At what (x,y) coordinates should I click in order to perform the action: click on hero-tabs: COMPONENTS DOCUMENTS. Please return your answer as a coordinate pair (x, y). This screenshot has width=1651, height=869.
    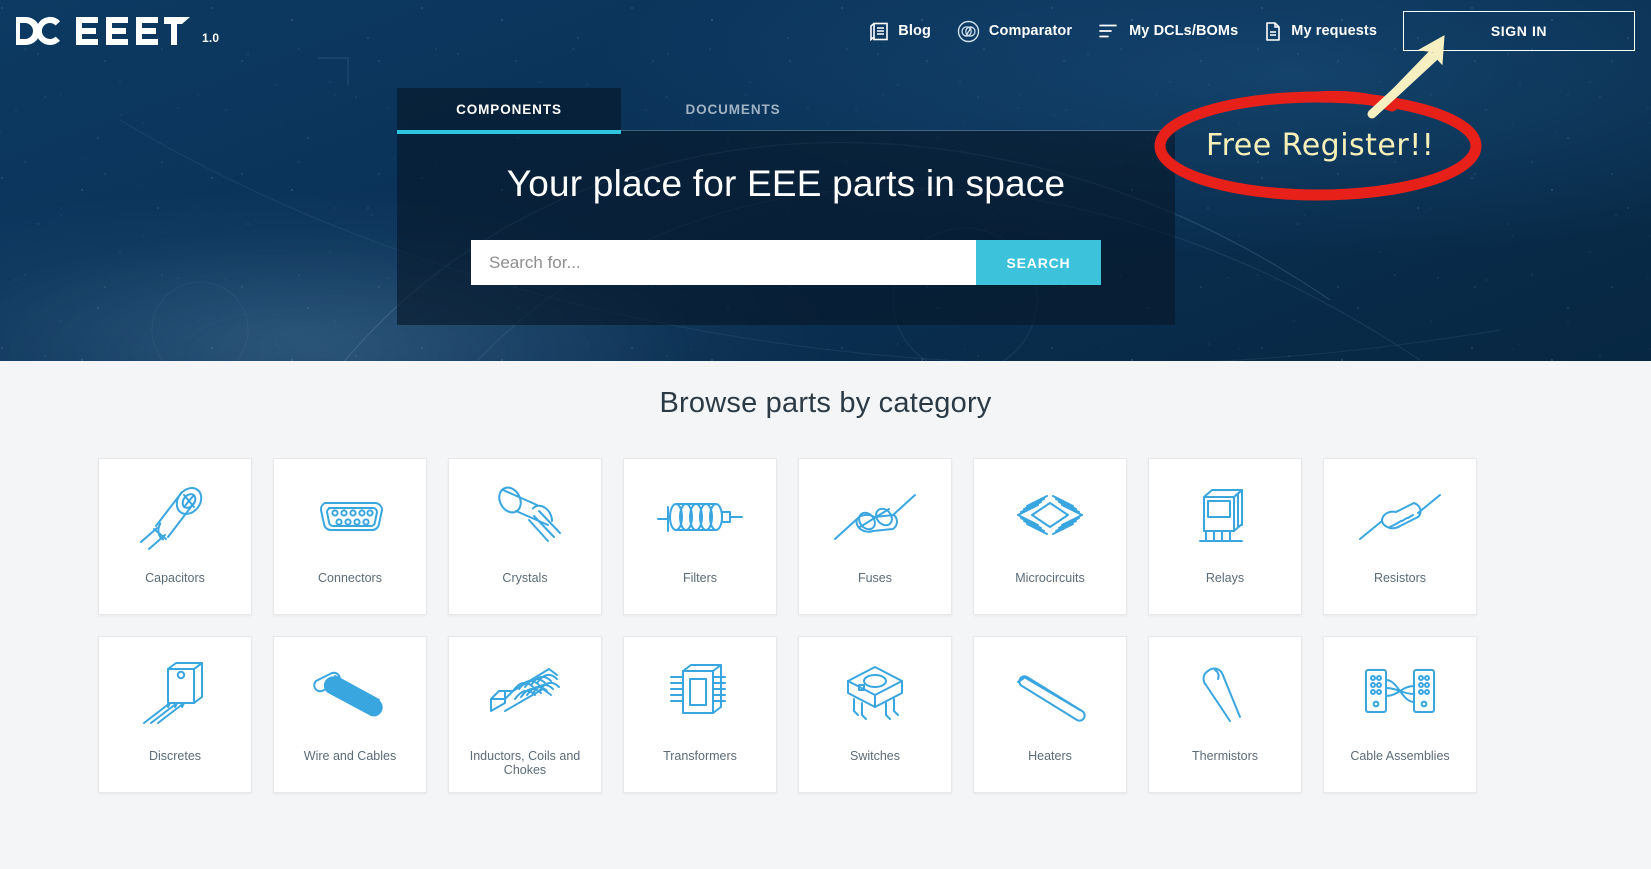
    Looking at the image, I should click on (786, 111).